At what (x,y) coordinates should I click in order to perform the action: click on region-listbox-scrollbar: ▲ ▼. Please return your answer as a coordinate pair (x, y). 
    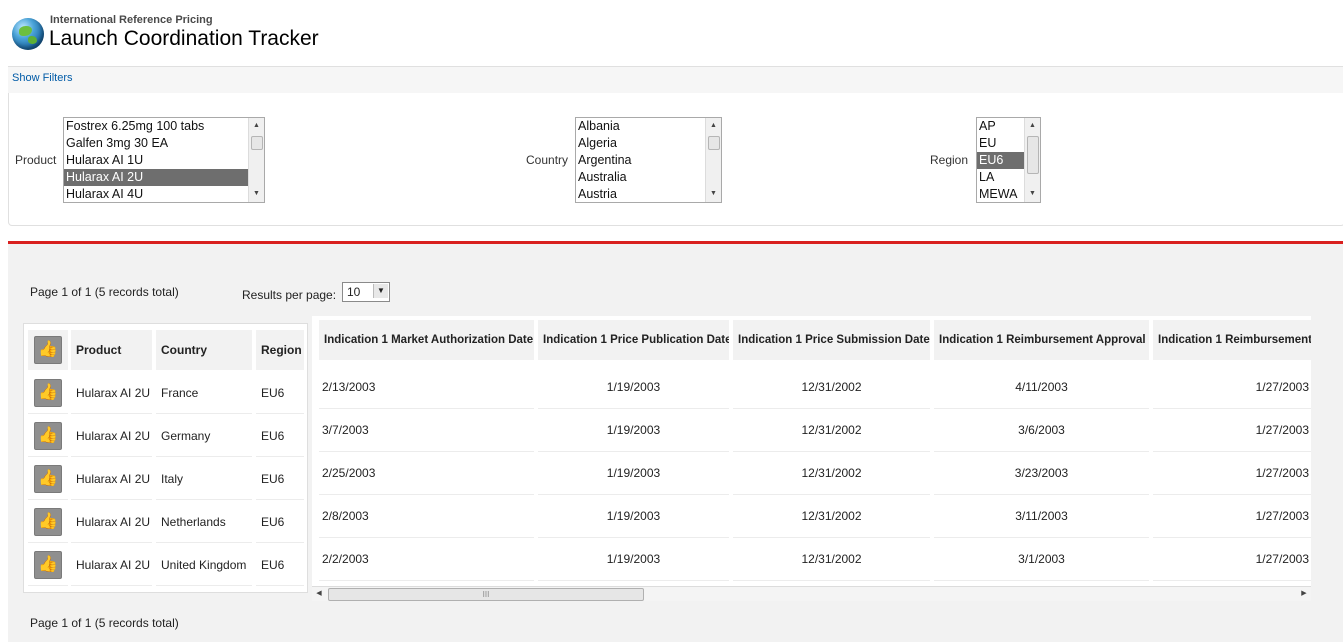
    Looking at the image, I should click on (1032, 160).